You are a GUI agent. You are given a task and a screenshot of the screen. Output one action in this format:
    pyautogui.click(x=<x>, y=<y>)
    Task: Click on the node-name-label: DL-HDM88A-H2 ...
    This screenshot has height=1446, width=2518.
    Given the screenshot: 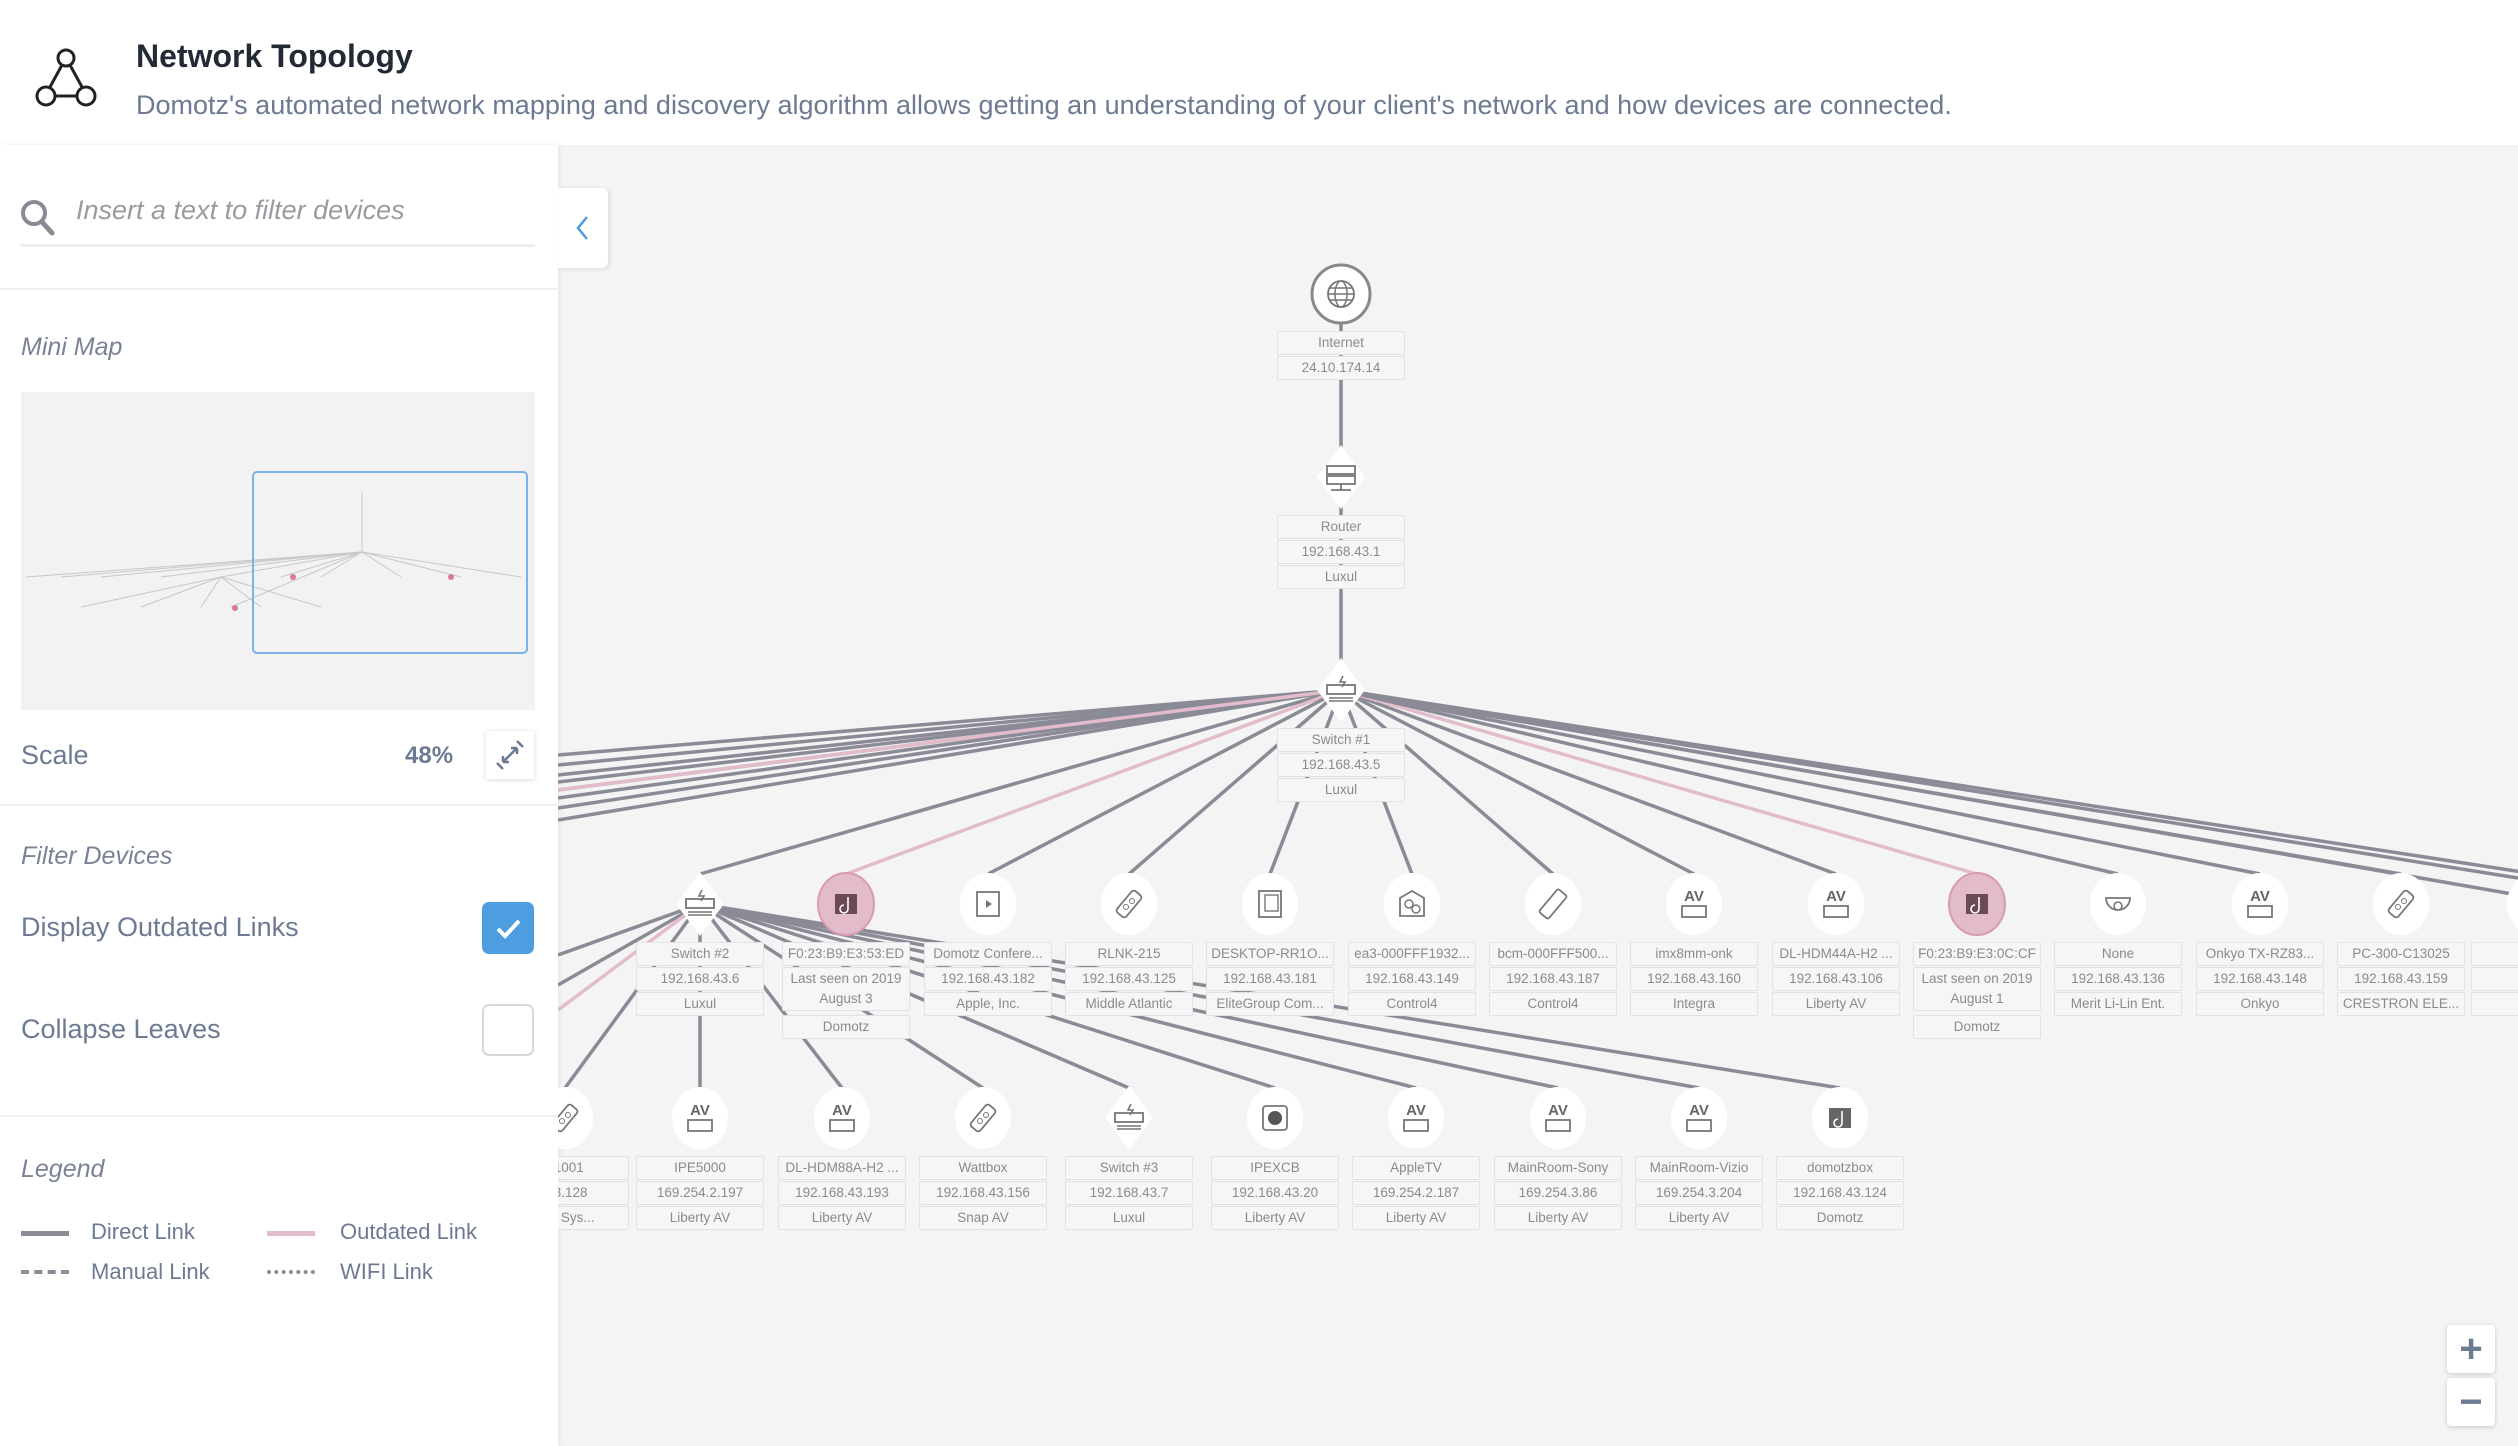 What is the action you would take?
    pyautogui.click(x=842, y=1168)
    